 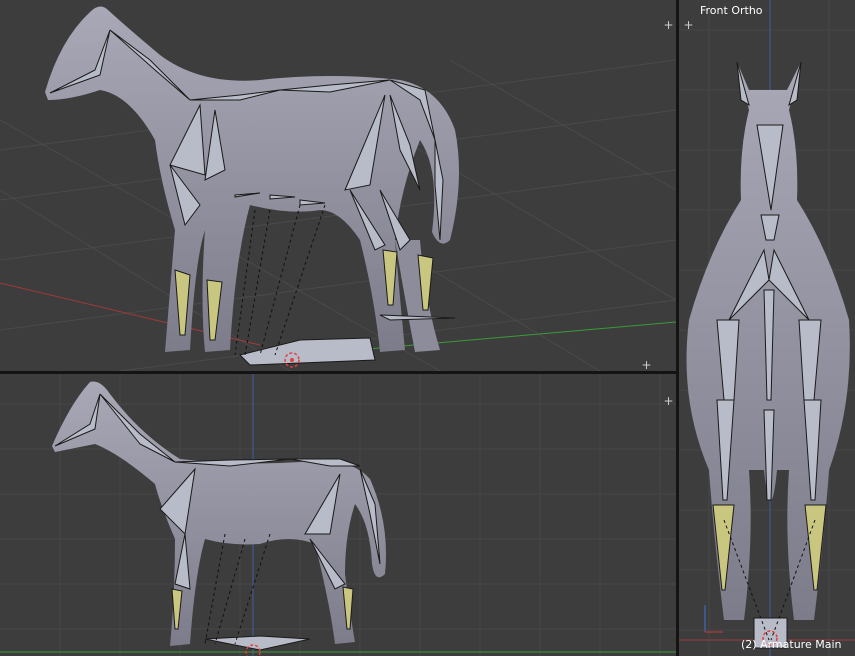 I want to click on selected-bones-side, so click(x=262, y=608).